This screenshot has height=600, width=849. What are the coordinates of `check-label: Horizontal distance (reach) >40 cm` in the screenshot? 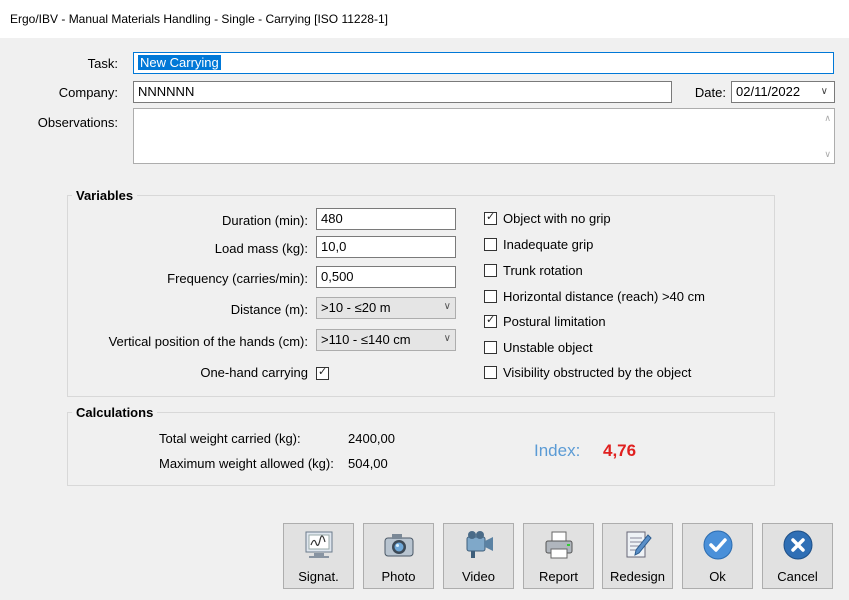 It's located at (604, 297).